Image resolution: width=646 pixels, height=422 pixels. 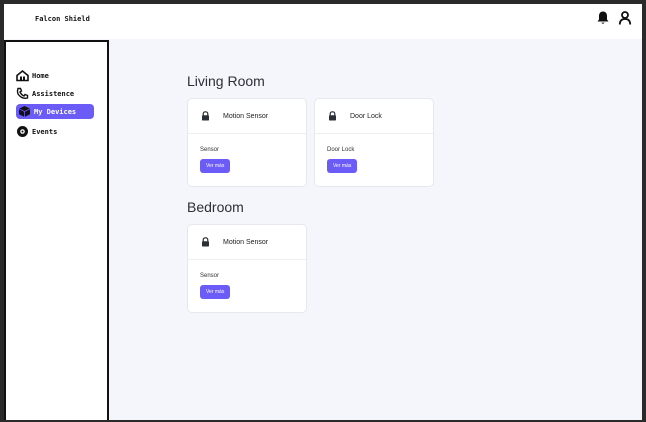 What do you see at coordinates (22, 75) in the screenshot?
I see `home-icon` at bounding box center [22, 75].